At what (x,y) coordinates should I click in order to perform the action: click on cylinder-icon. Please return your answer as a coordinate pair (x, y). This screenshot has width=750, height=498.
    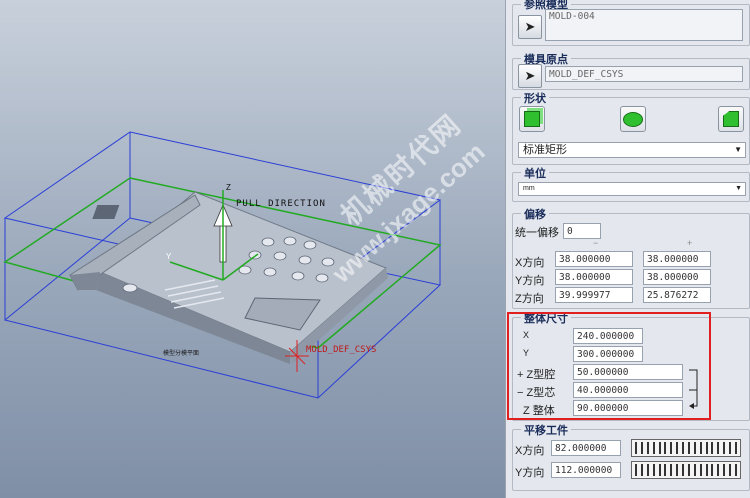
    Looking at the image, I should click on (633, 119).